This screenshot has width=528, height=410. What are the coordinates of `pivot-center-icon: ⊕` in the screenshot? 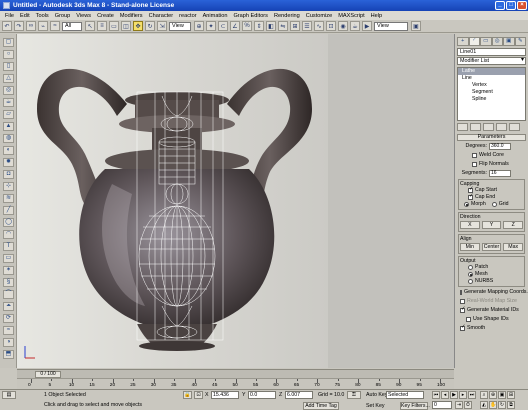 It's located at (199, 26).